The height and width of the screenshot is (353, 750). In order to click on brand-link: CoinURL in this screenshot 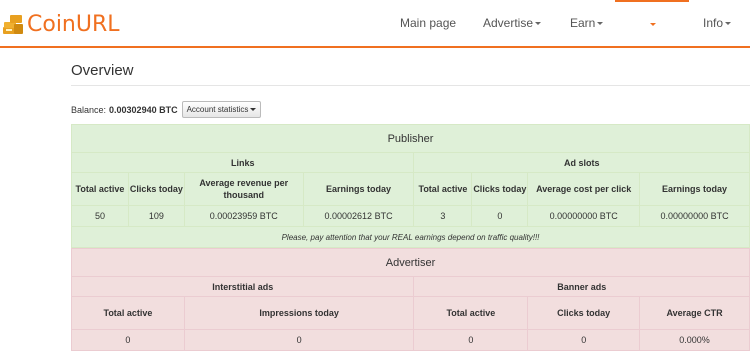, I will do `click(61, 24)`.